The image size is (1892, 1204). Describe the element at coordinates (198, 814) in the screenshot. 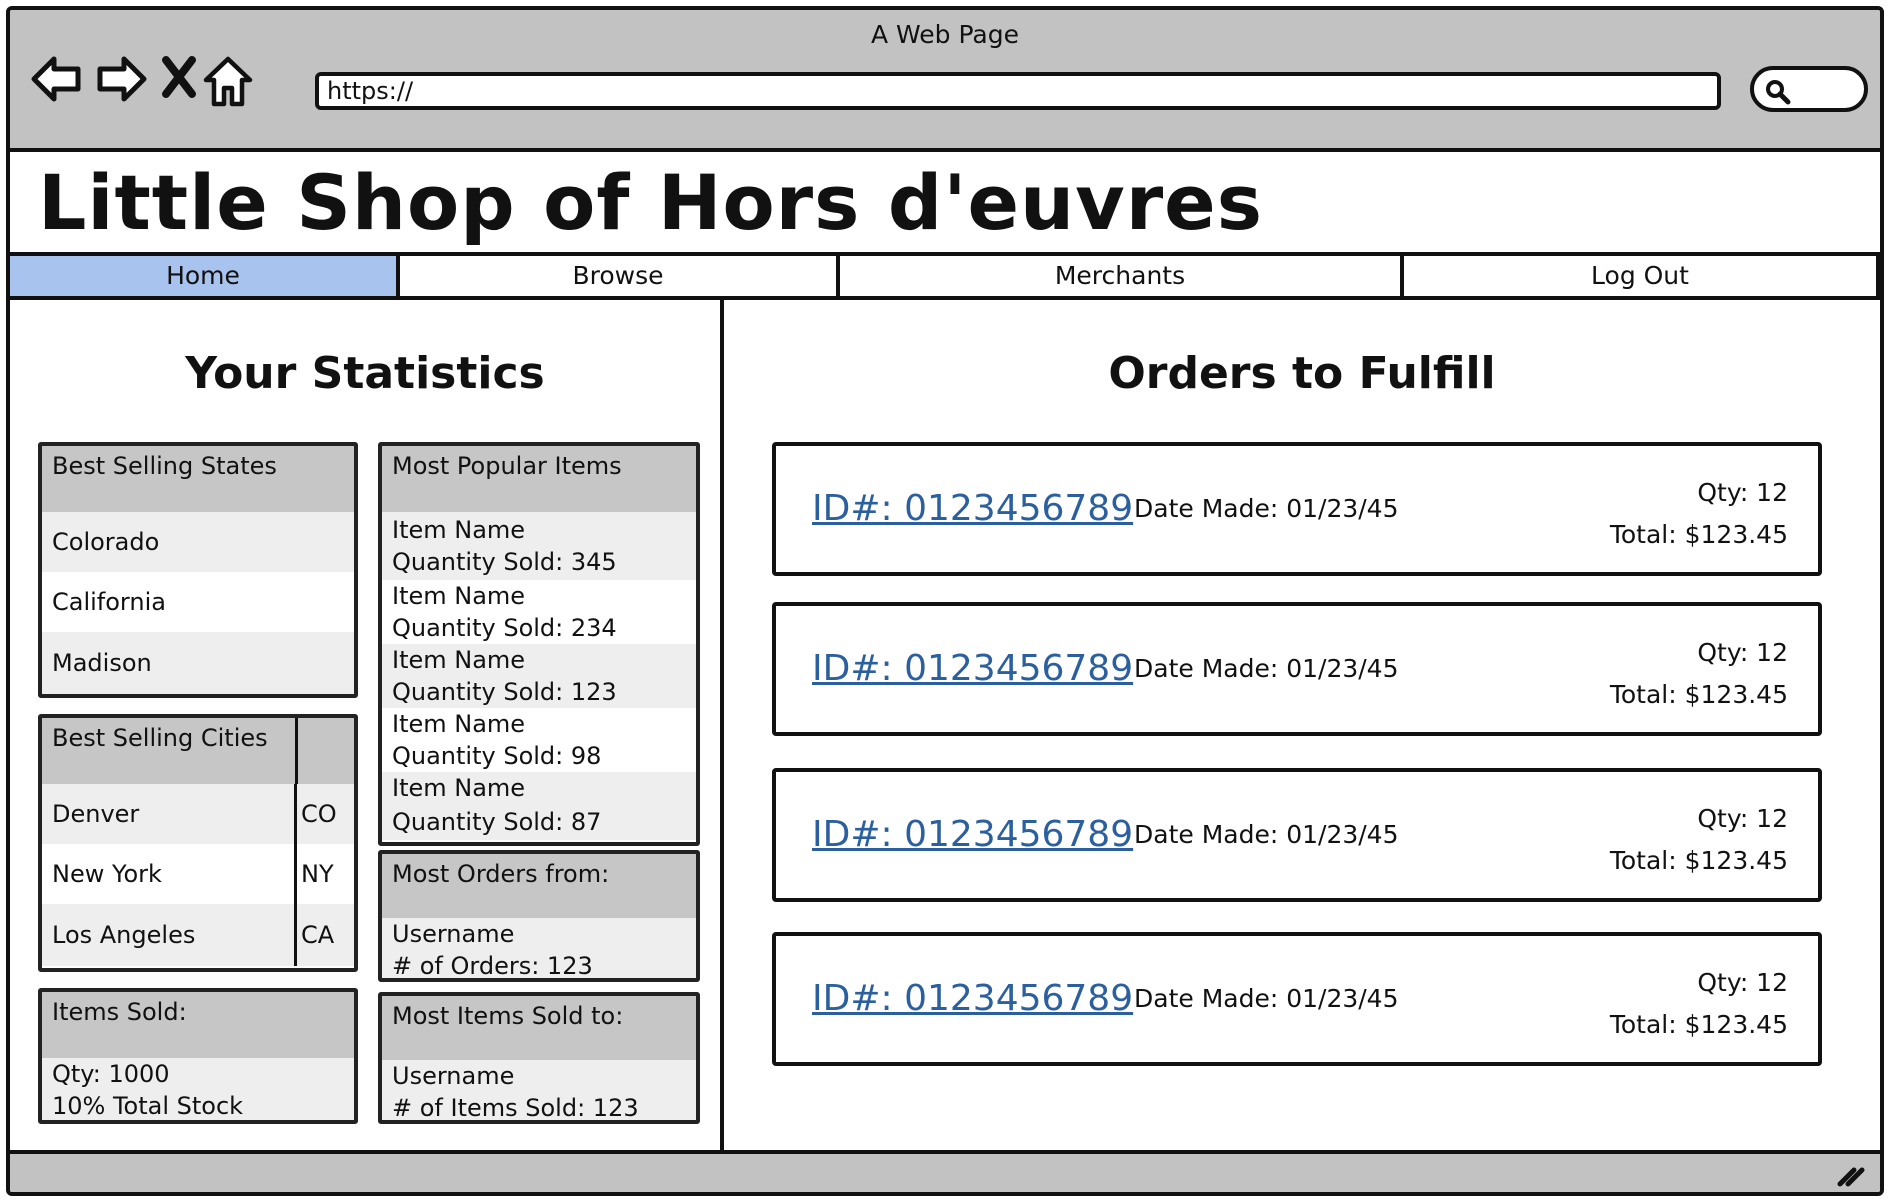

I see `table-row: Denver CO` at that location.